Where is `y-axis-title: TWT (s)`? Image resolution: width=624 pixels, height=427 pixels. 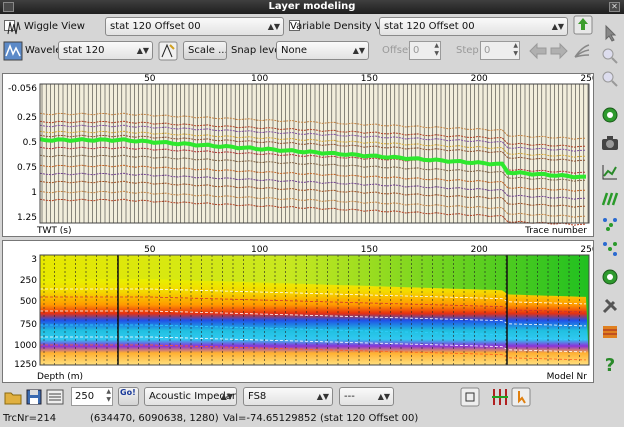
y-axis-title: TWT (s) is located at coordinates (53, 231).